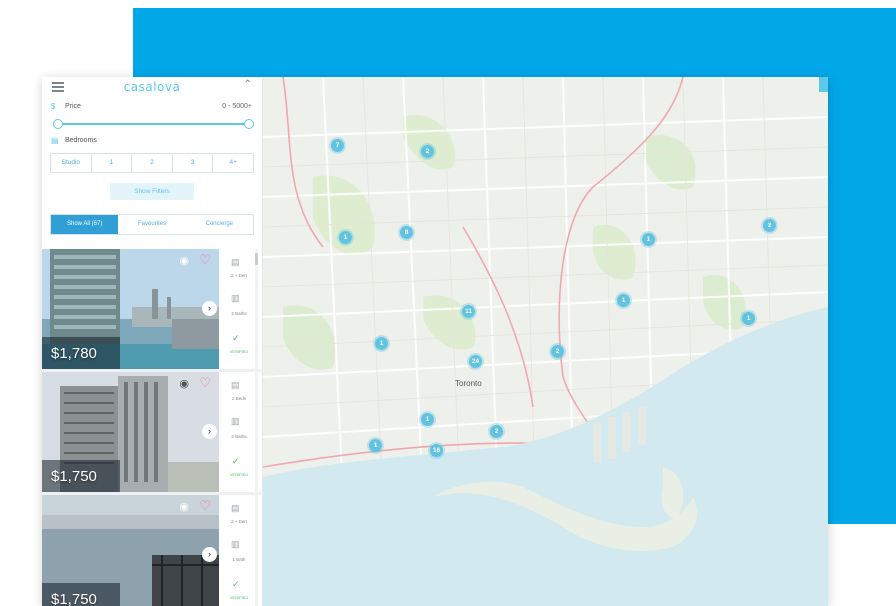 The width and height of the screenshot is (896, 606). Describe the element at coordinates (239, 559) in the screenshot. I see `listing-baths: 1 Bath` at that location.